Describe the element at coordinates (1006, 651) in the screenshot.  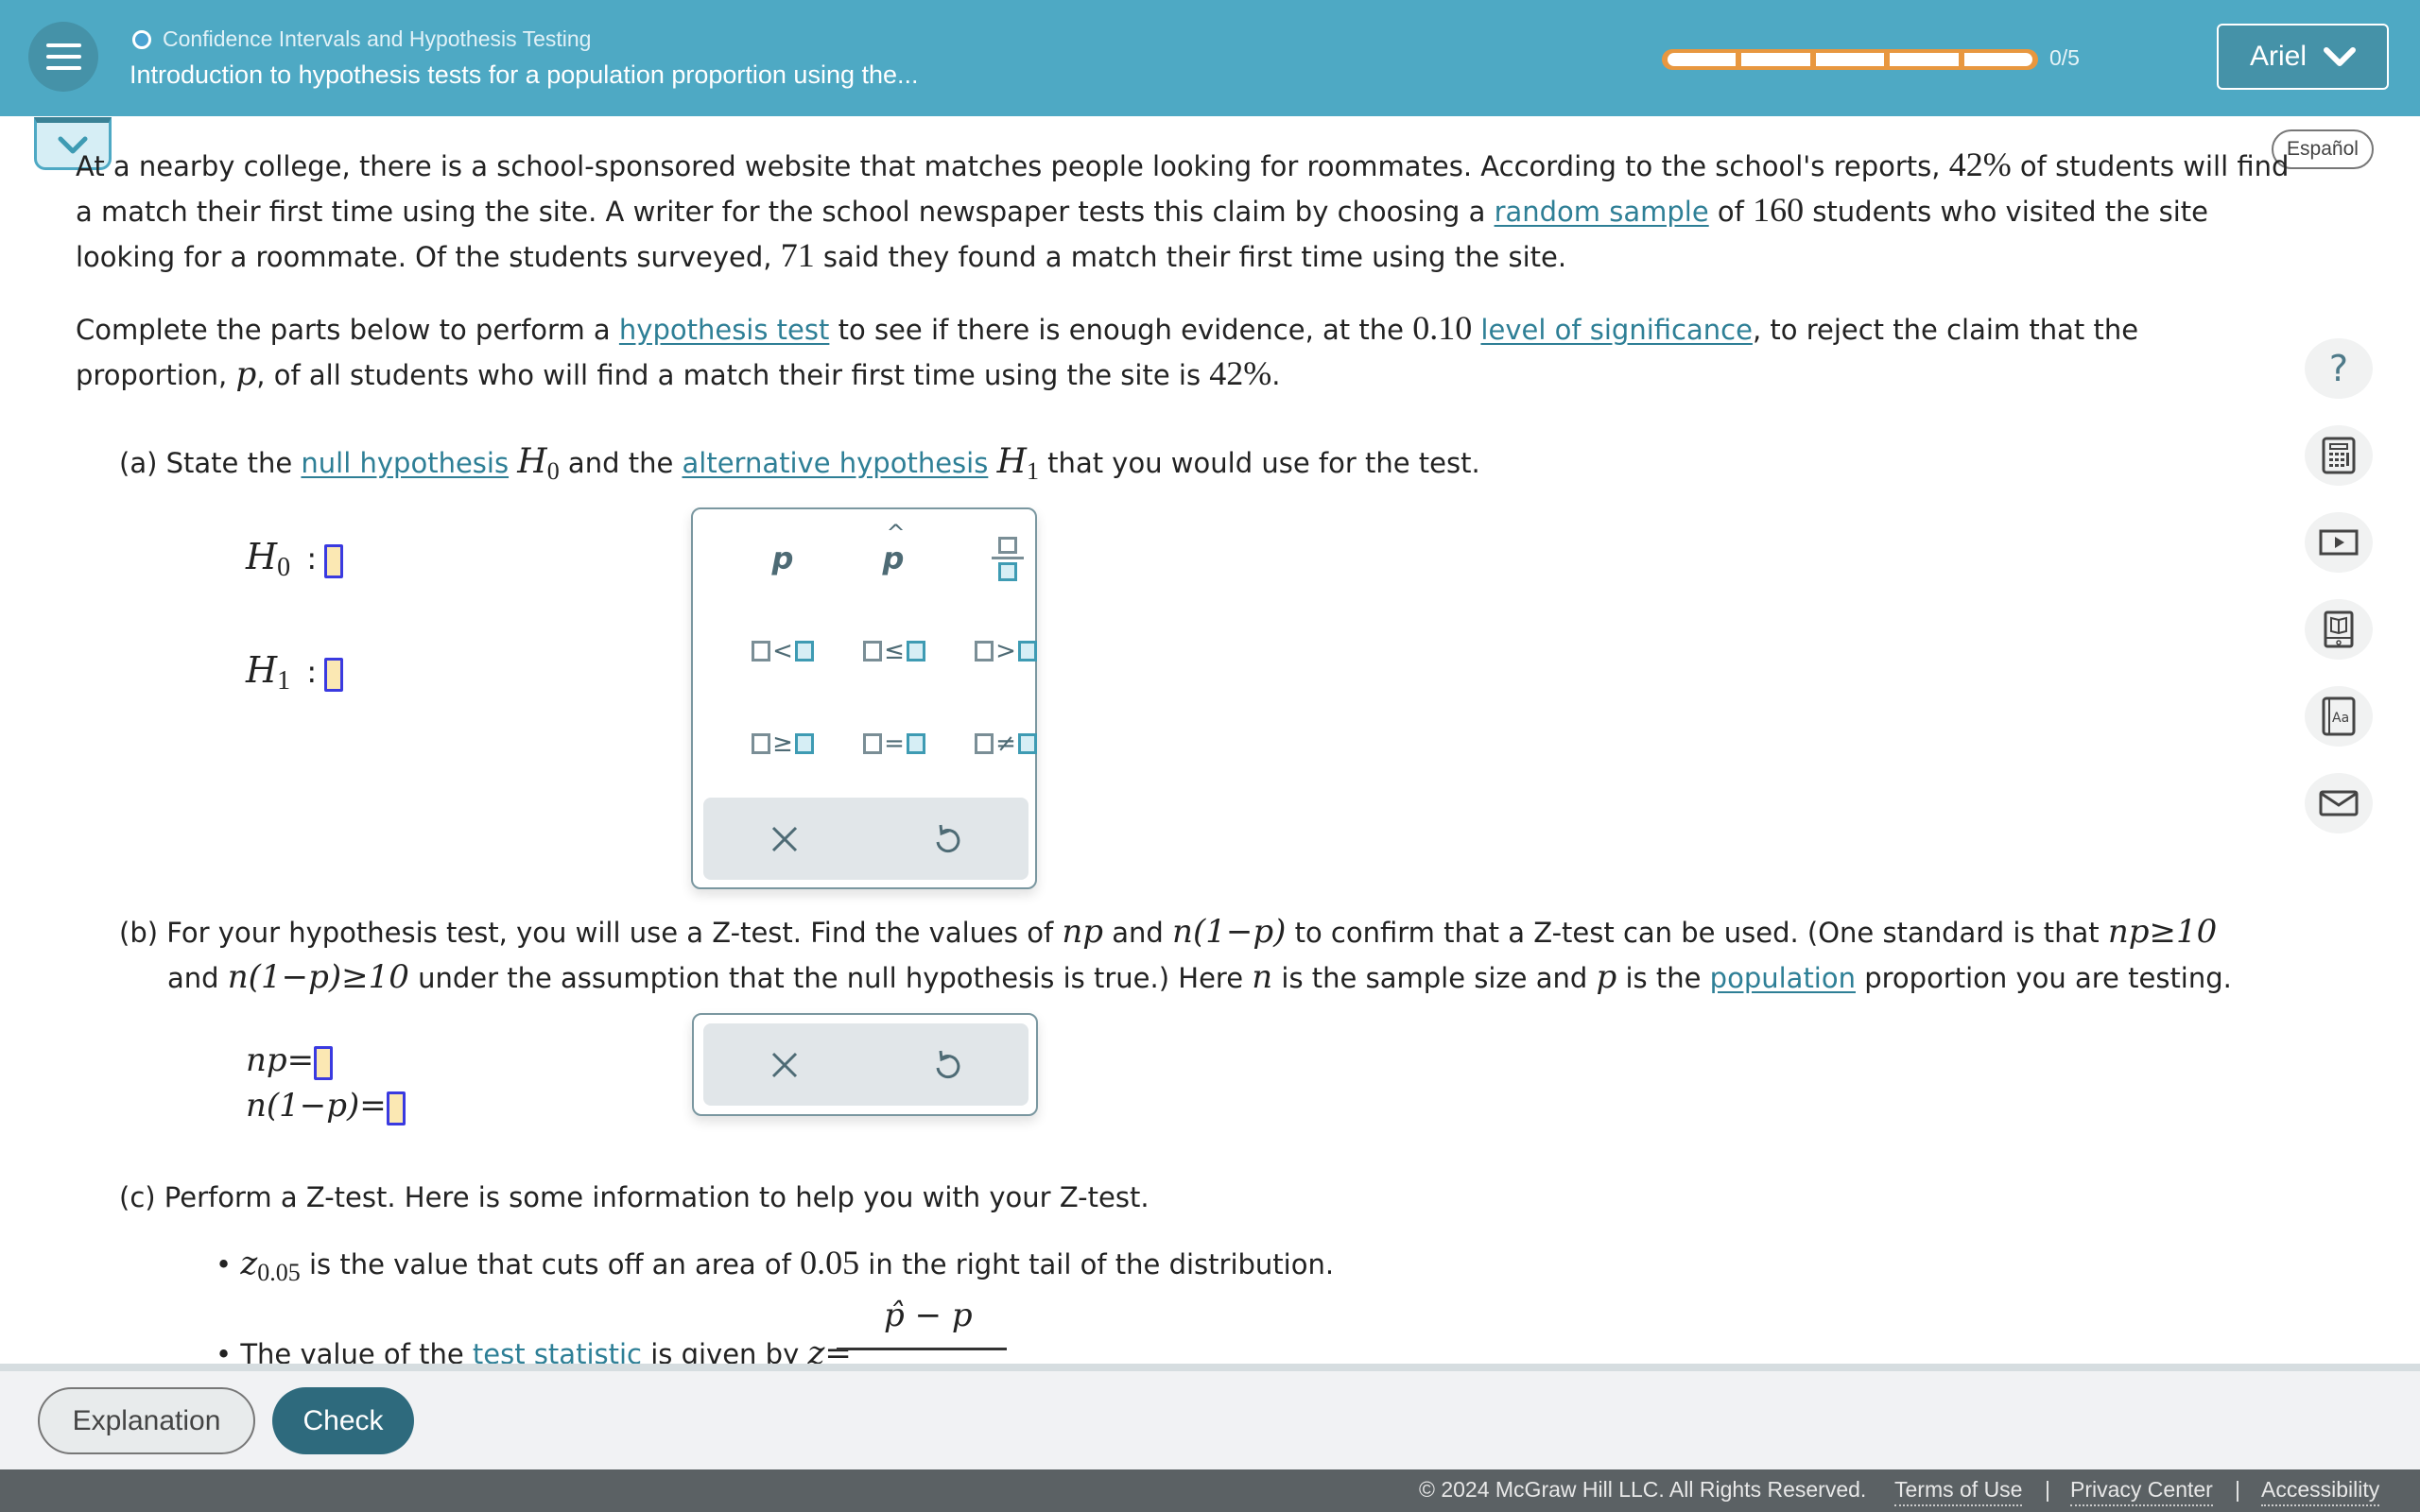
I see `key-greater-than: >` at that location.